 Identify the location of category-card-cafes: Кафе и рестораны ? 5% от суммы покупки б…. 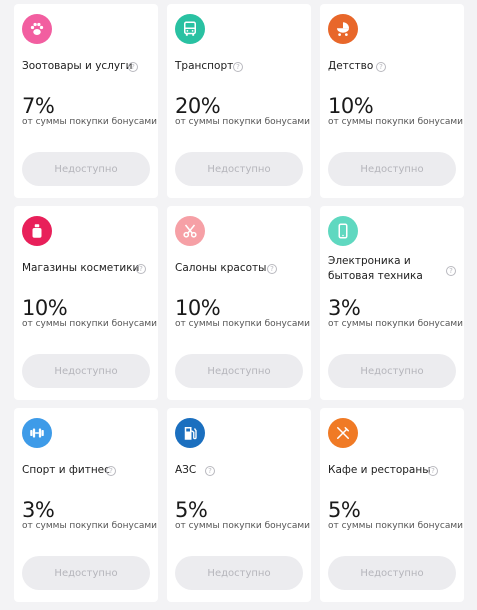
(392, 505).